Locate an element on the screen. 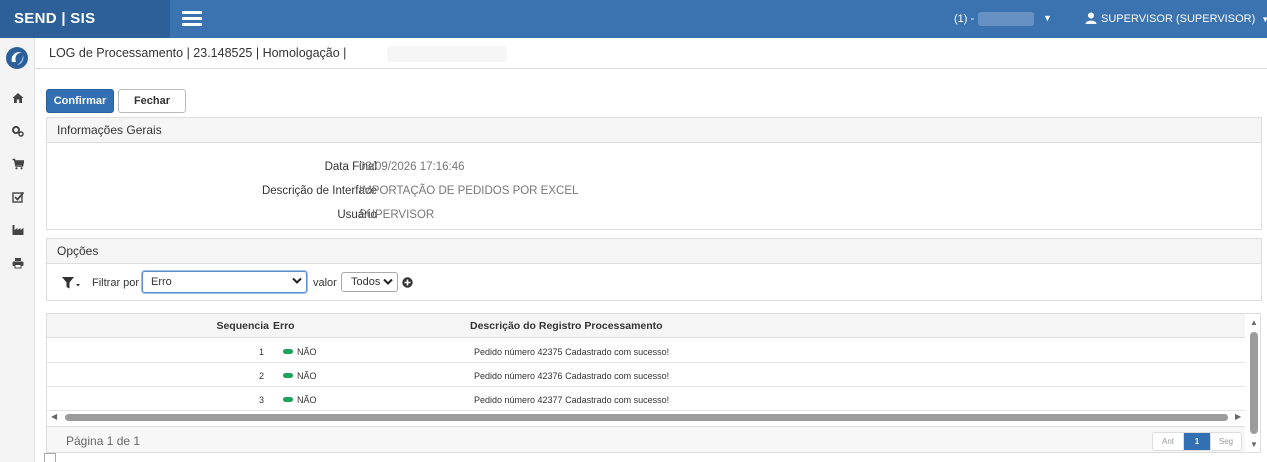  cogs-icon is located at coordinates (17, 131).